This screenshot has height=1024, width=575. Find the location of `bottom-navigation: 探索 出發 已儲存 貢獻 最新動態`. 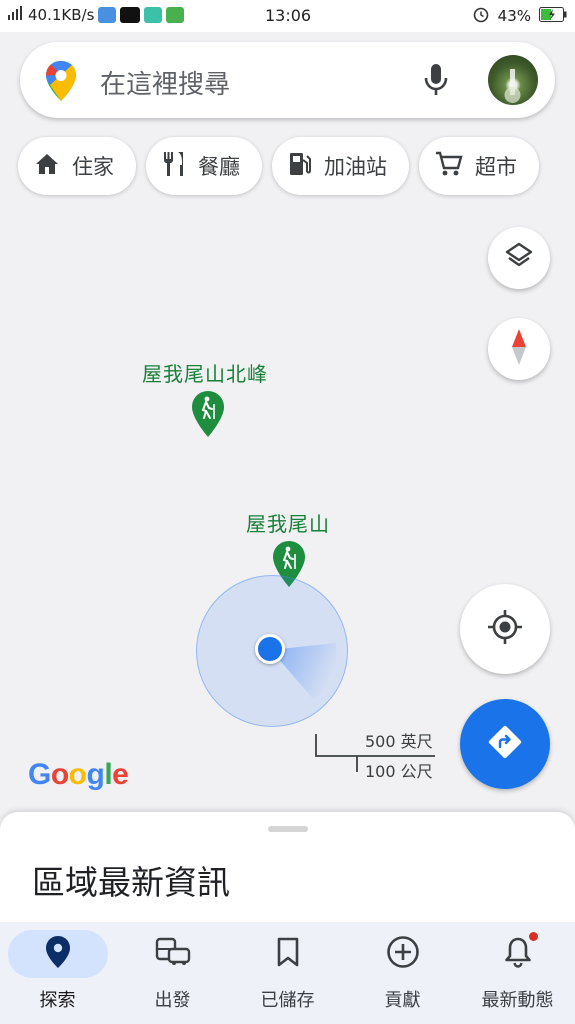

bottom-navigation: 探索 出發 已儲存 貢獻 最新動態 is located at coordinates (287, 973).